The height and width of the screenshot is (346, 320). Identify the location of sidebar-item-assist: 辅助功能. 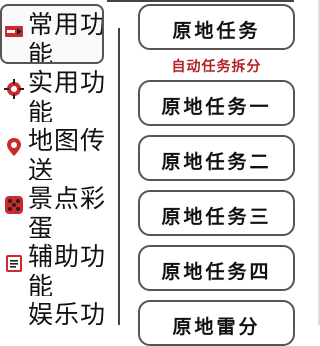
(53, 266).